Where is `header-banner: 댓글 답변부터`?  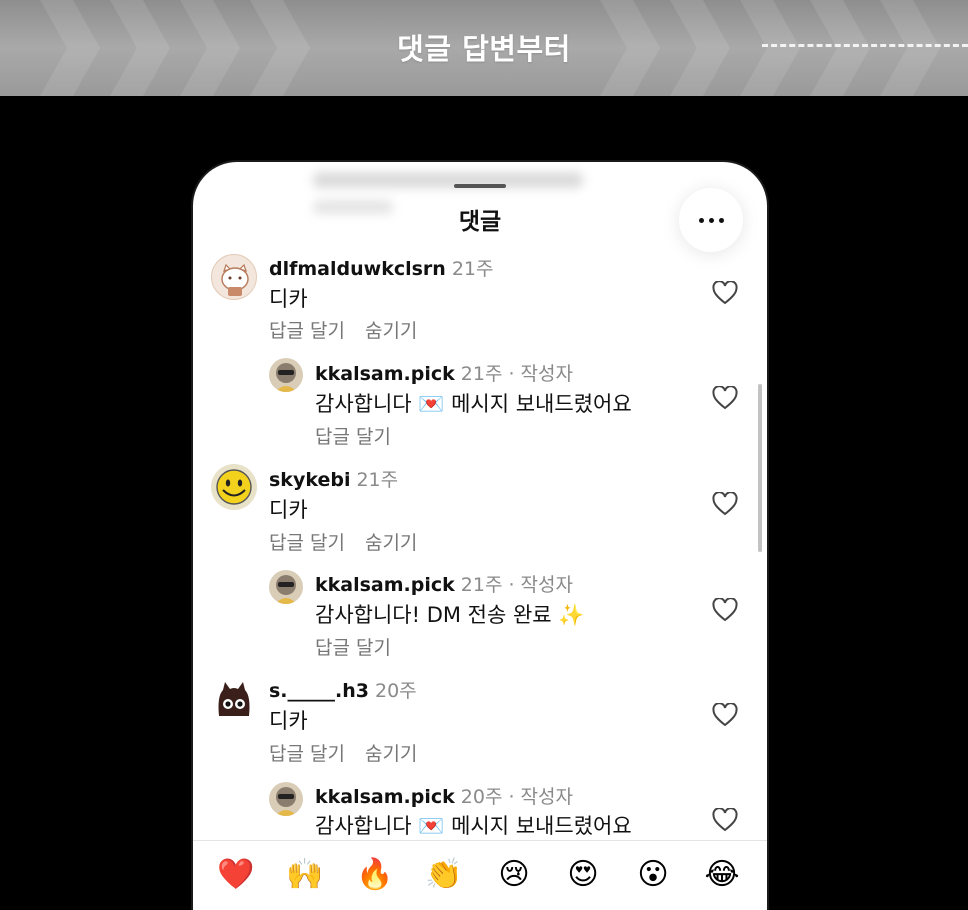 header-banner: 댓글 답변부터 is located at coordinates (484, 48).